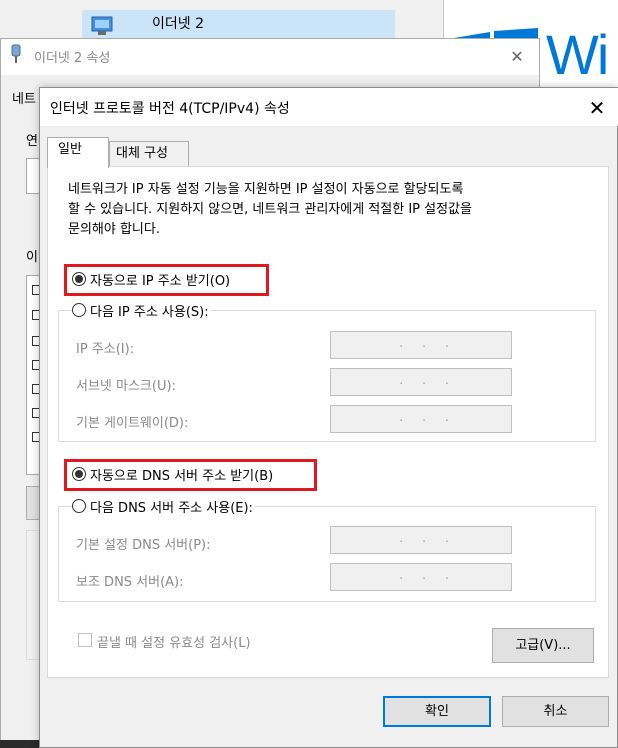  I want to click on windows-logo-text: Wi, so click(577, 54).